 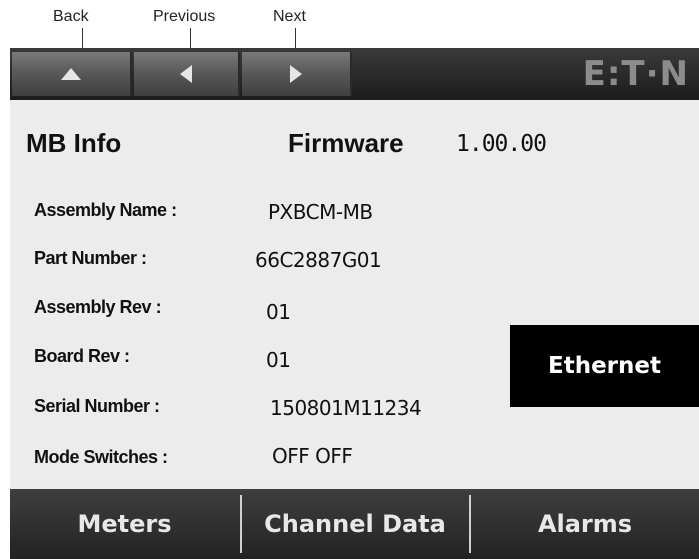 I want to click on right-arrow-icon, so click(x=296, y=74).